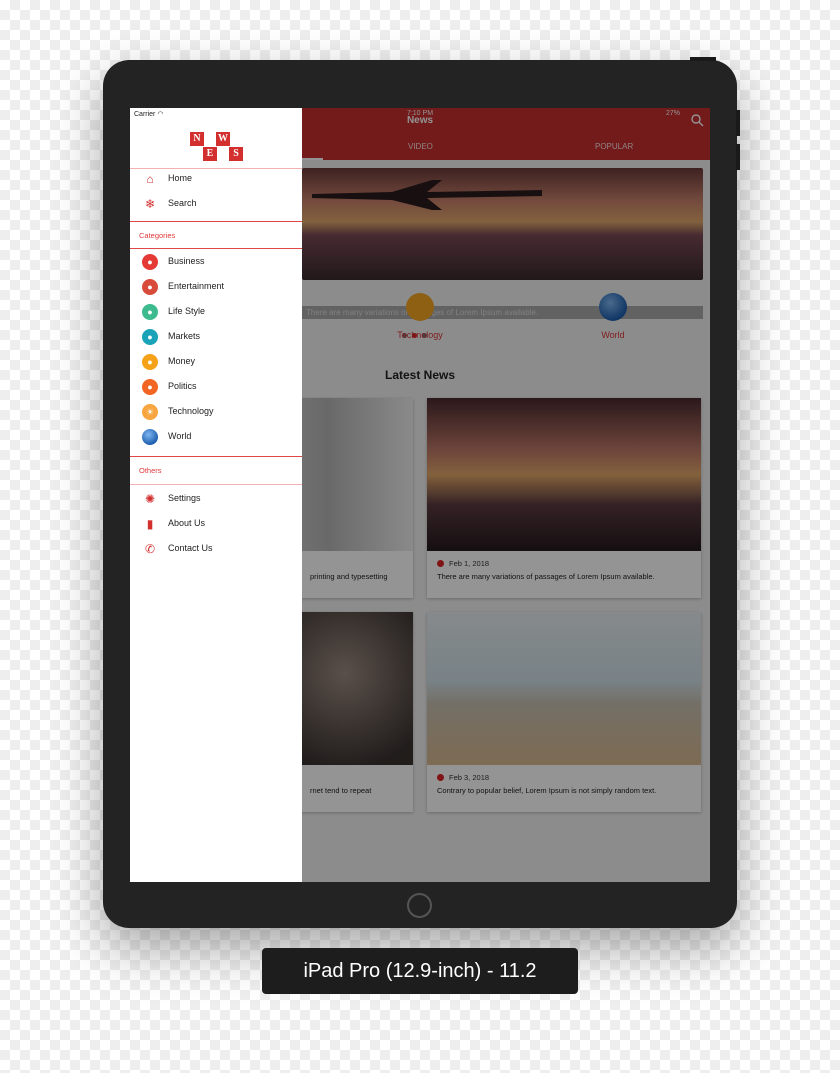  What do you see at coordinates (150, 412) in the screenshot?
I see `technology-icon: ☀` at bounding box center [150, 412].